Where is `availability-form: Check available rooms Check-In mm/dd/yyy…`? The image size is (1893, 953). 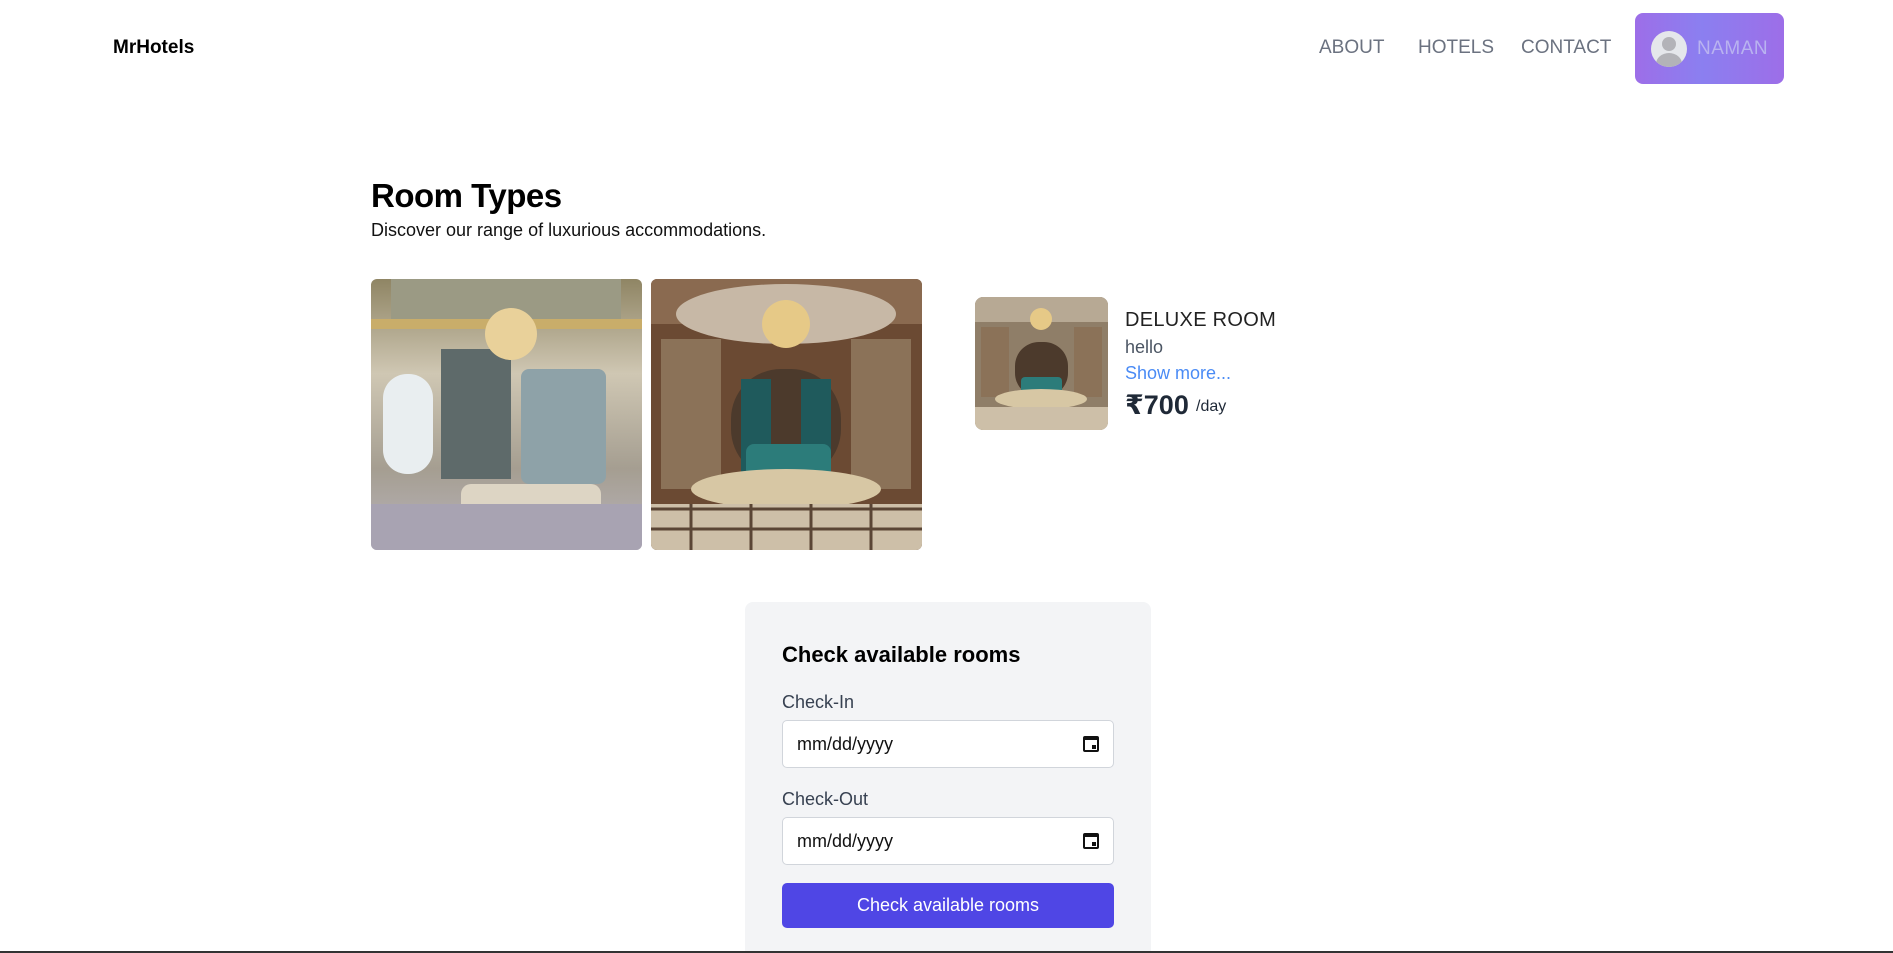 availability-form: Check available rooms Check-In mm/dd/yyy… is located at coordinates (948, 777).